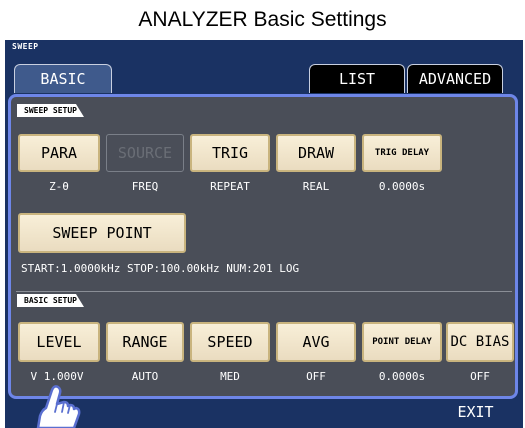  What do you see at coordinates (316, 376) in the screenshot?
I see `avg-value: OFF` at bounding box center [316, 376].